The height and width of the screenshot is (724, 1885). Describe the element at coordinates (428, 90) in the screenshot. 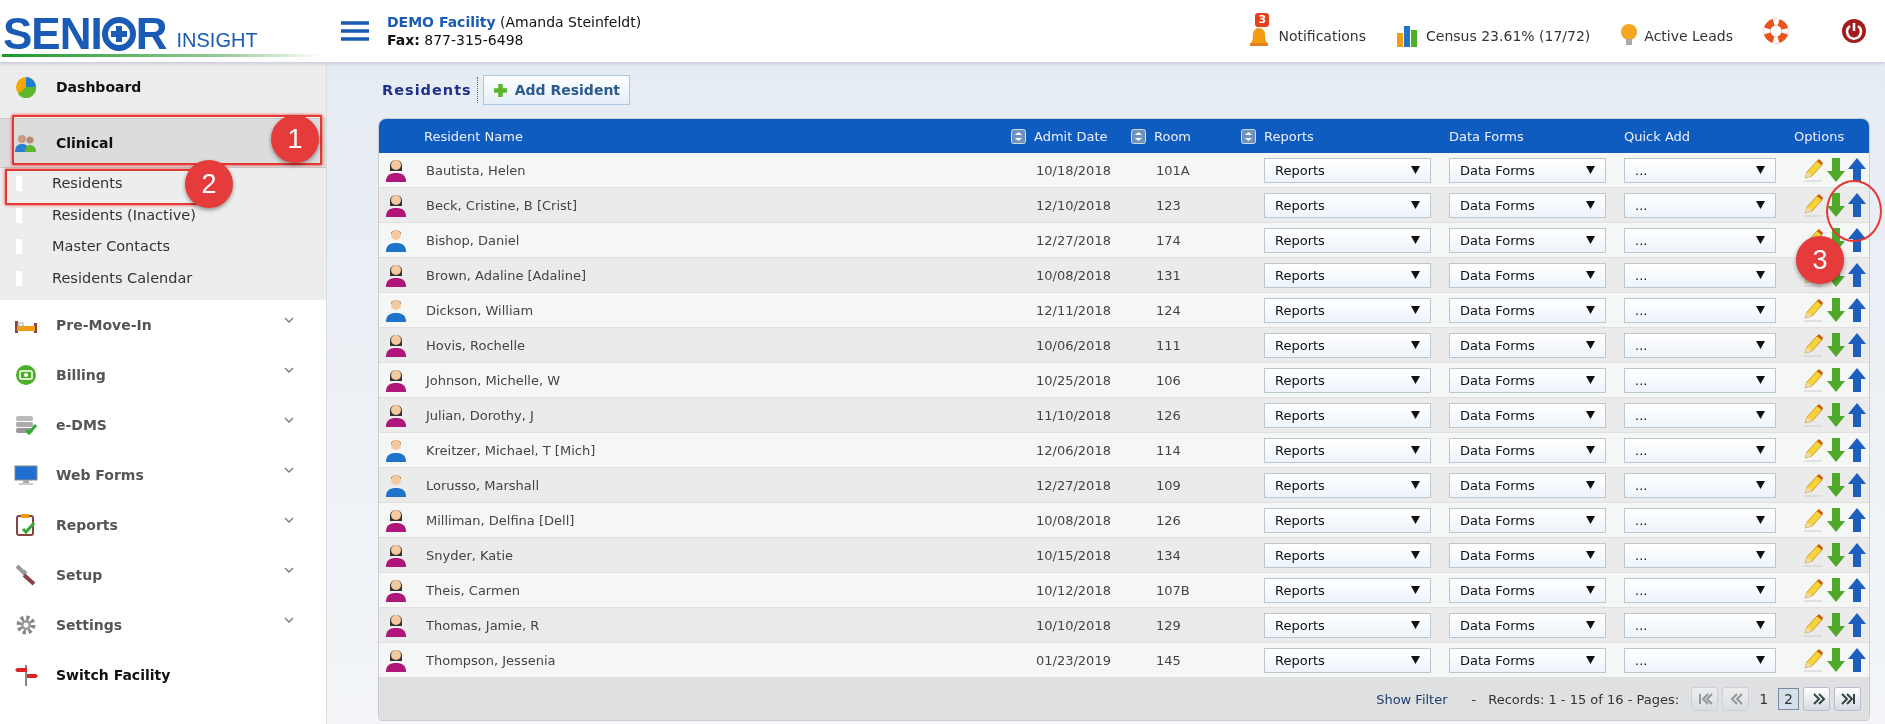

I see `page-title: Residents` at that location.